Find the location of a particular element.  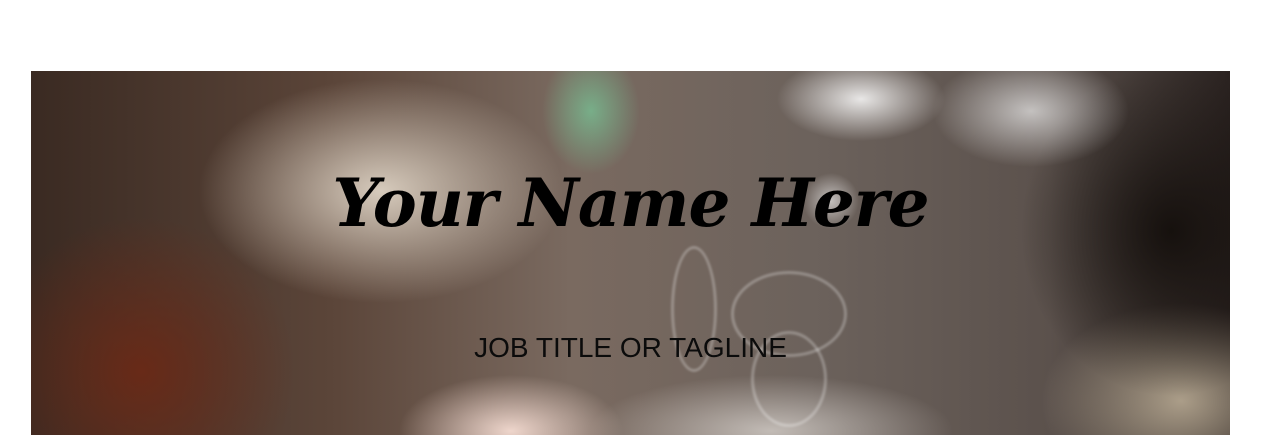

hero-name-heading: Your Name Here is located at coordinates (630, 203).